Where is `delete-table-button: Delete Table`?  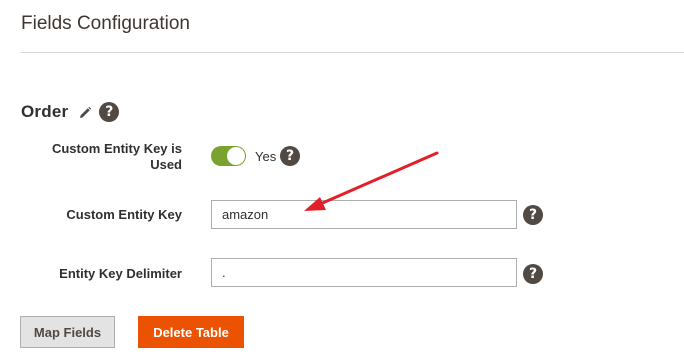
delete-table-button: Delete Table is located at coordinates (191, 332).